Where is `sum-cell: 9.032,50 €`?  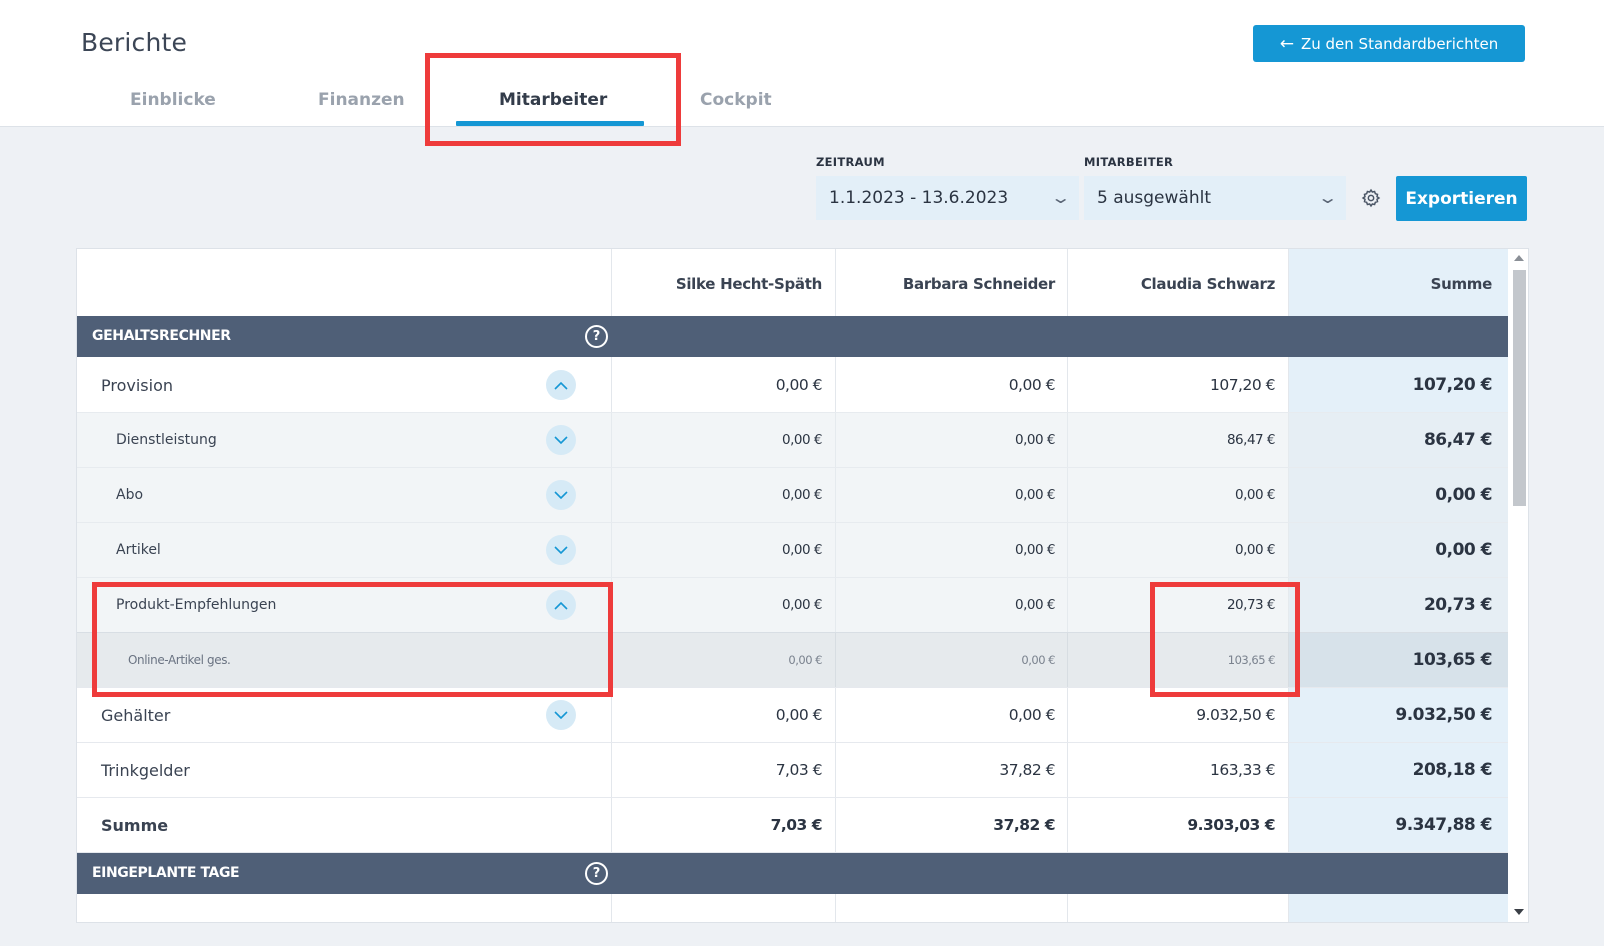
sum-cell: 9.032,50 € is located at coordinates (1443, 715).